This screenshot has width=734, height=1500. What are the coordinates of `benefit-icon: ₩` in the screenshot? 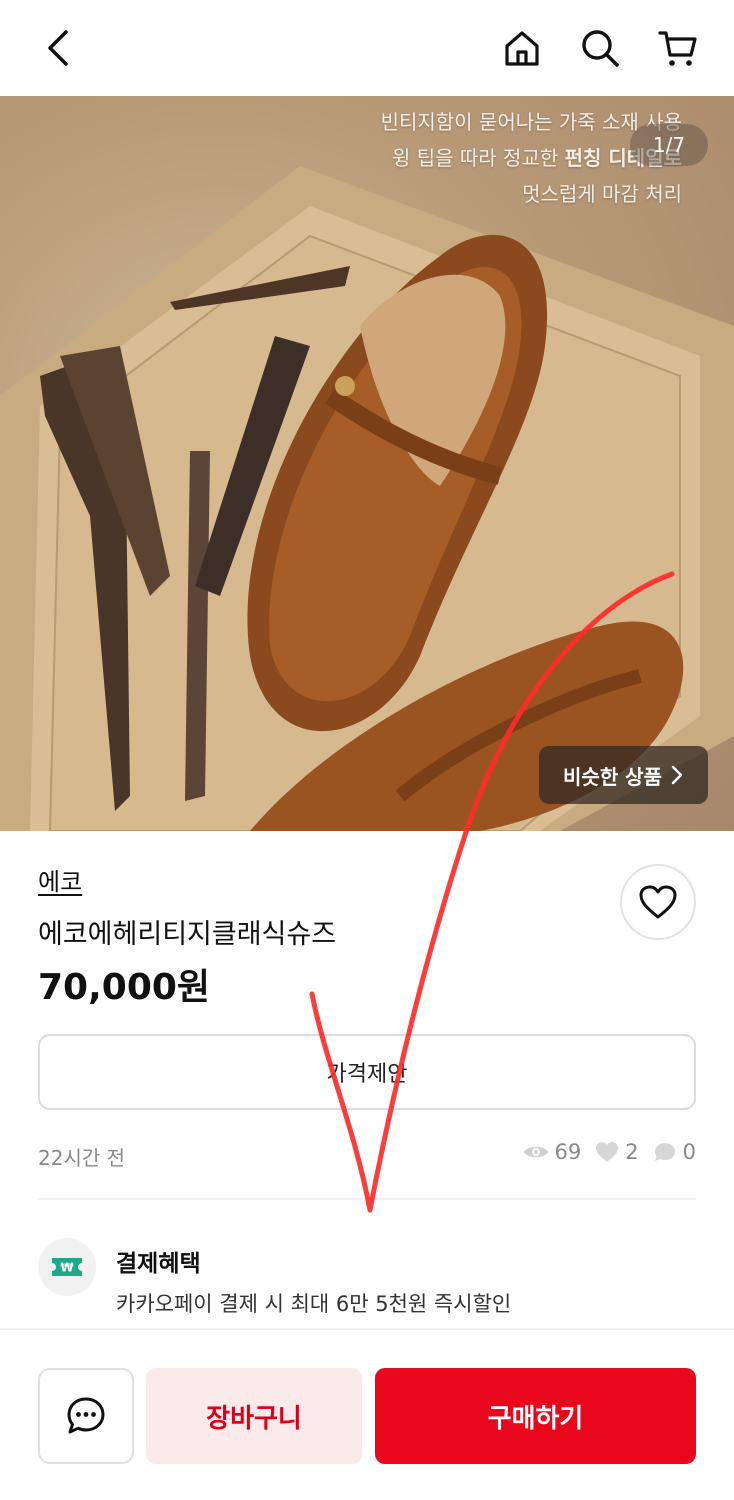 It's located at (67, 1267).